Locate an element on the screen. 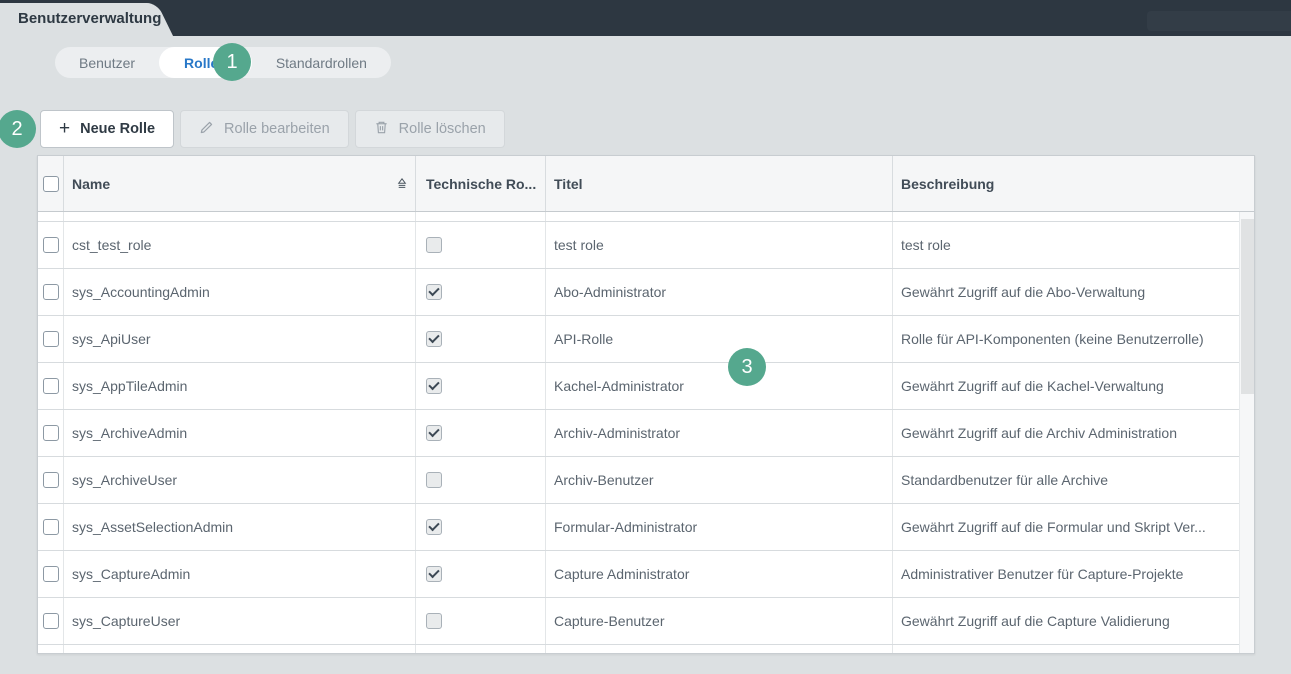 This screenshot has width=1291, height=674. top-bar: Benutzerverwaltung is located at coordinates (645, 18).